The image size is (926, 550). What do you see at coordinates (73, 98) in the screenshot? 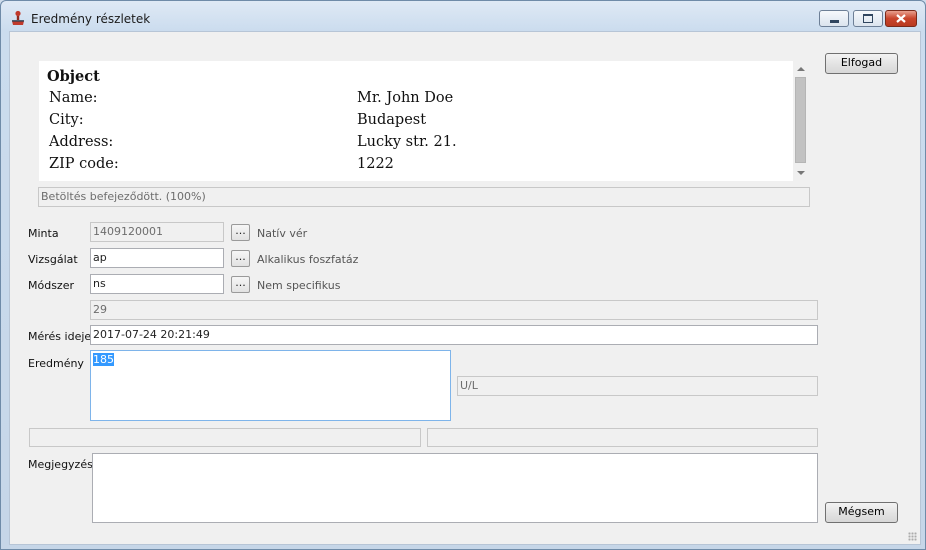
I see `name-label: Name:` at bounding box center [73, 98].